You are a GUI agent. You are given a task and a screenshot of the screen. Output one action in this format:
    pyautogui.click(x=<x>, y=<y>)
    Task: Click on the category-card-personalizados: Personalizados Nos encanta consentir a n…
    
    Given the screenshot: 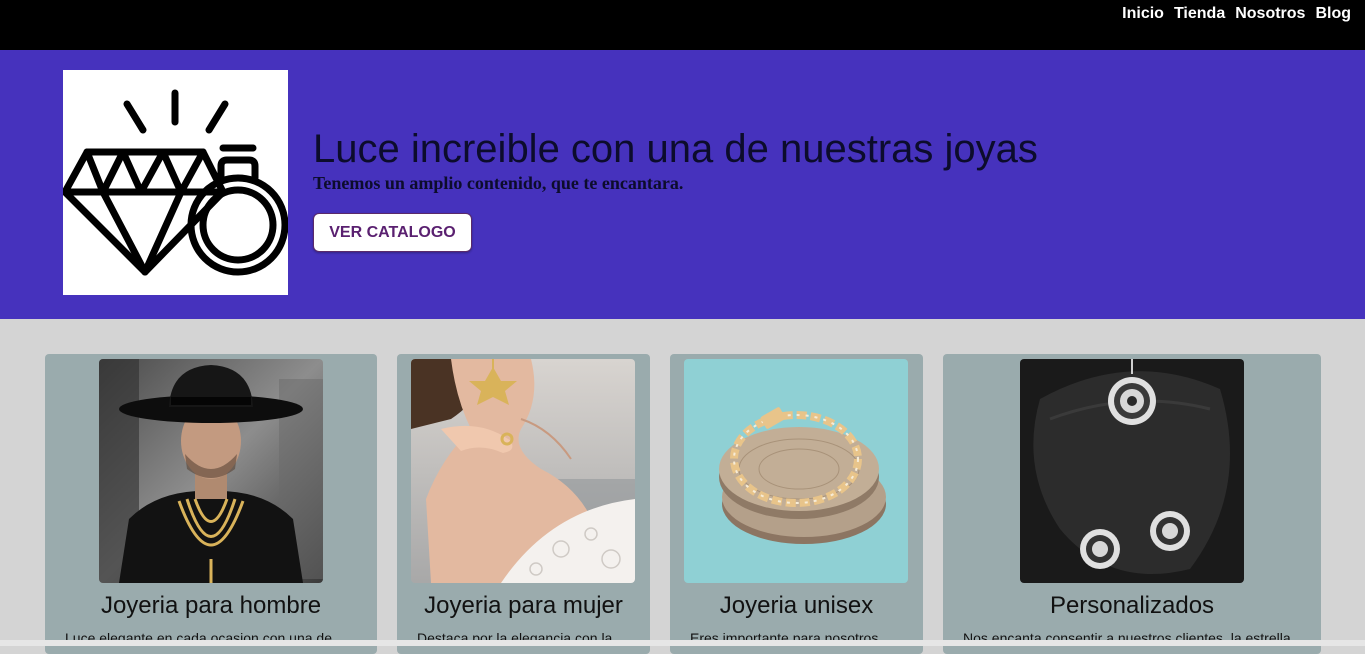 What is the action you would take?
    pyautogui.click(x=1132, y=504)
    